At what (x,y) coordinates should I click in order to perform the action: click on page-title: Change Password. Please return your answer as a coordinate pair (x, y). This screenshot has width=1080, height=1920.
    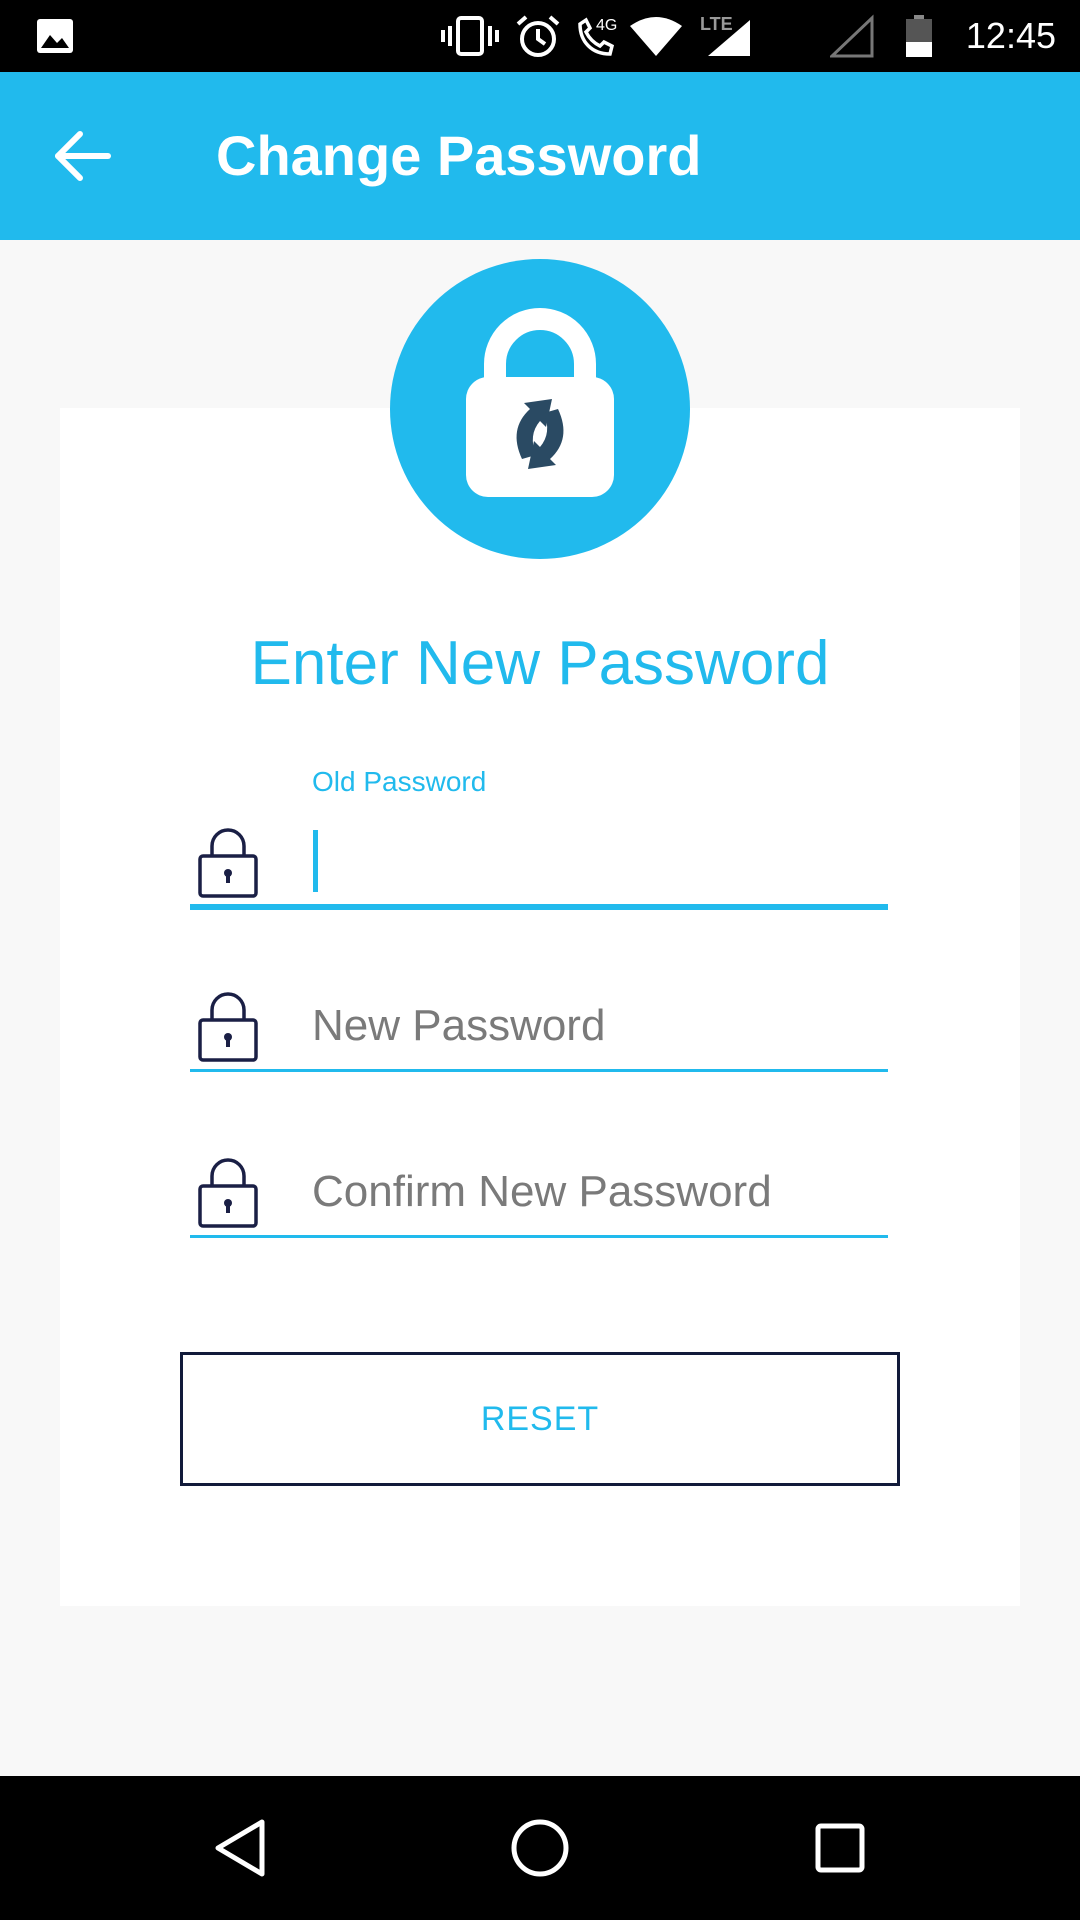
    Looking at the image, I should click on (459, 155).